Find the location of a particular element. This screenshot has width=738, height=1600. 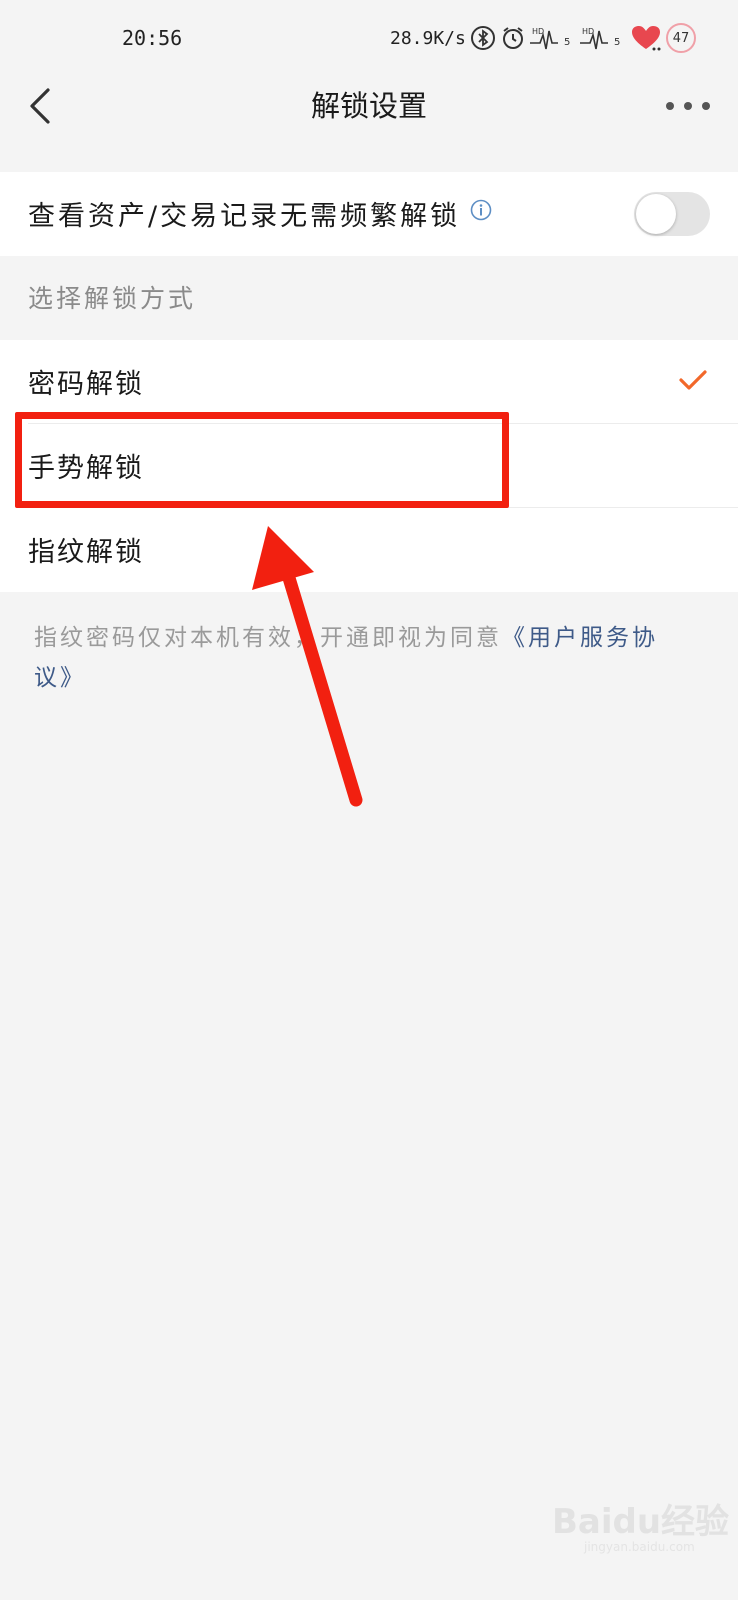

battery-ring-icon: 47 is located at coordinates (681, 38).